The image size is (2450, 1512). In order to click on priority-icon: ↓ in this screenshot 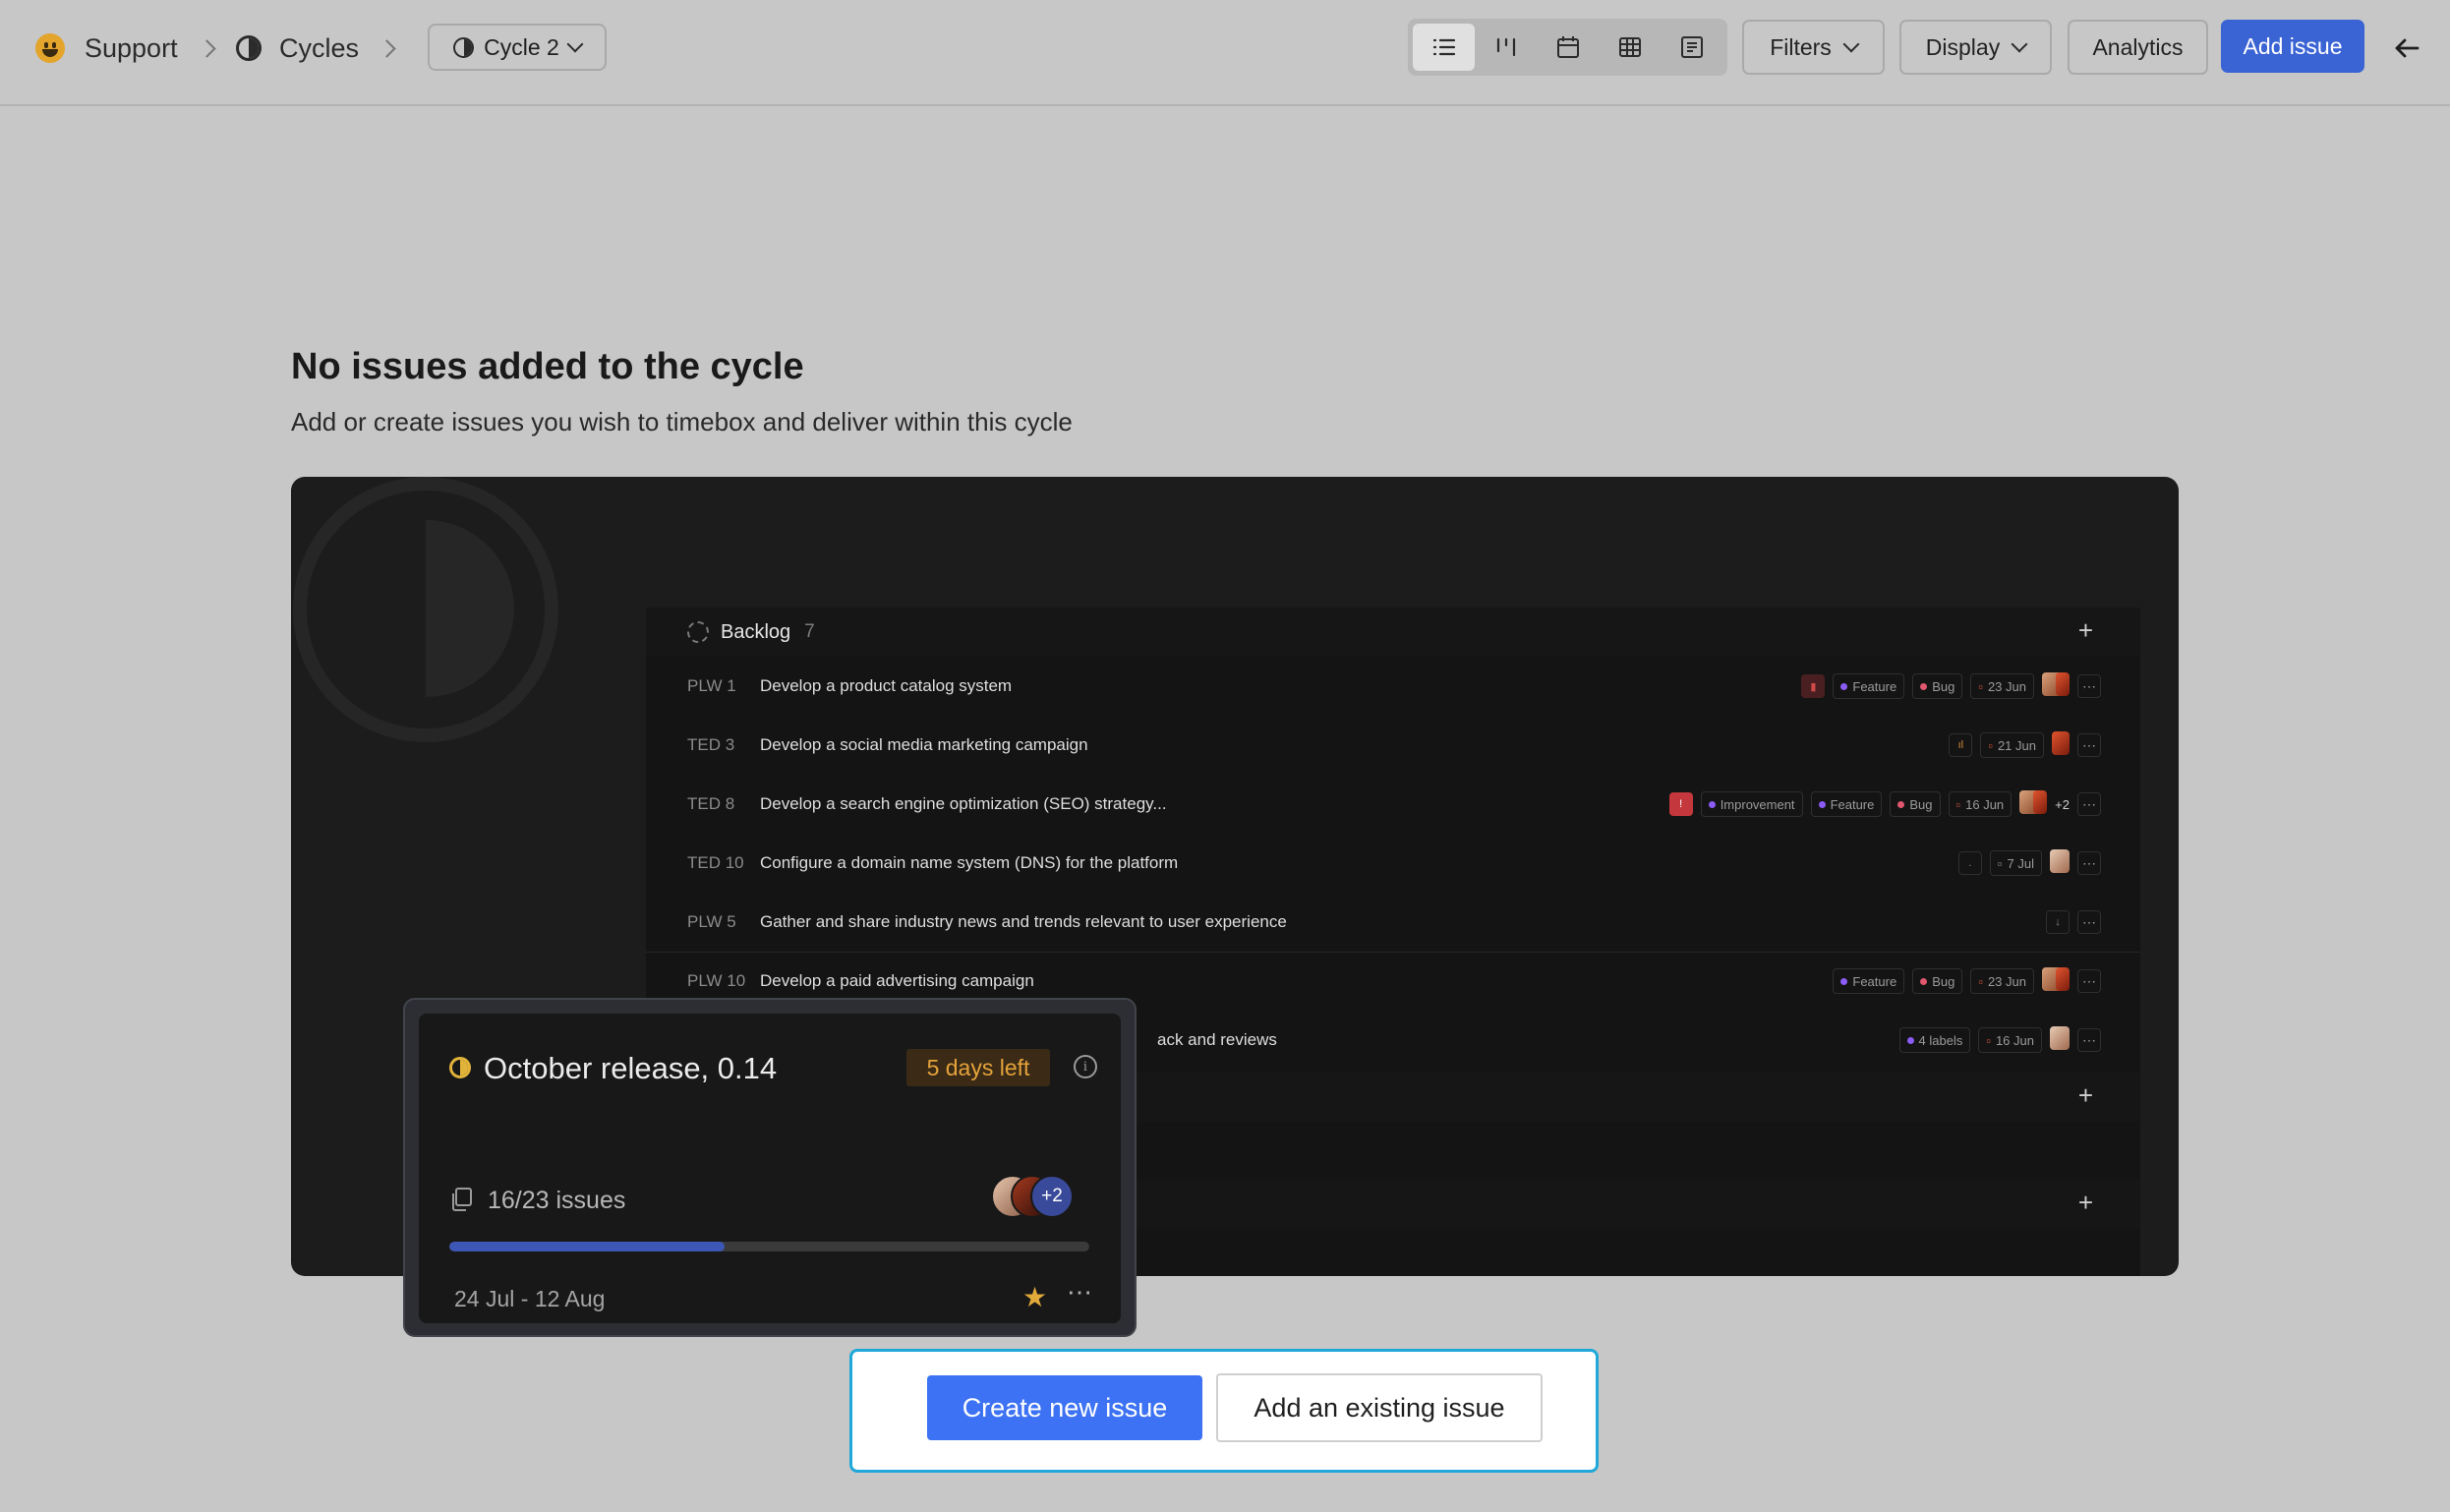, I will do `click(2058, 922)`.